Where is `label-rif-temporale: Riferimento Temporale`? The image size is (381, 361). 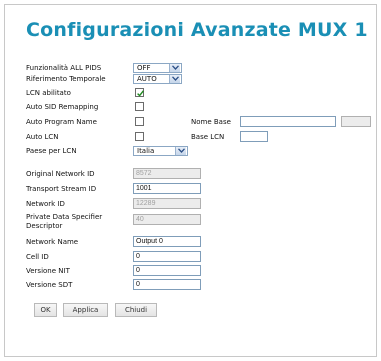 label-rif-temporale: Riferimento Temporale is located at coordinates (66, 79).